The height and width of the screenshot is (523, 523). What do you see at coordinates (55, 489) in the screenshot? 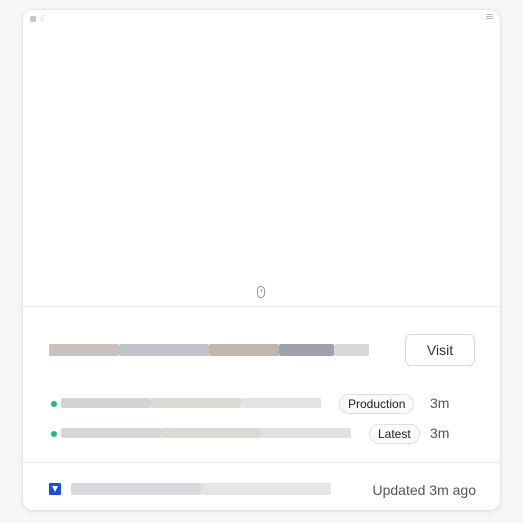
I see `repository-logo-icon` at bounding box center [55, 489].